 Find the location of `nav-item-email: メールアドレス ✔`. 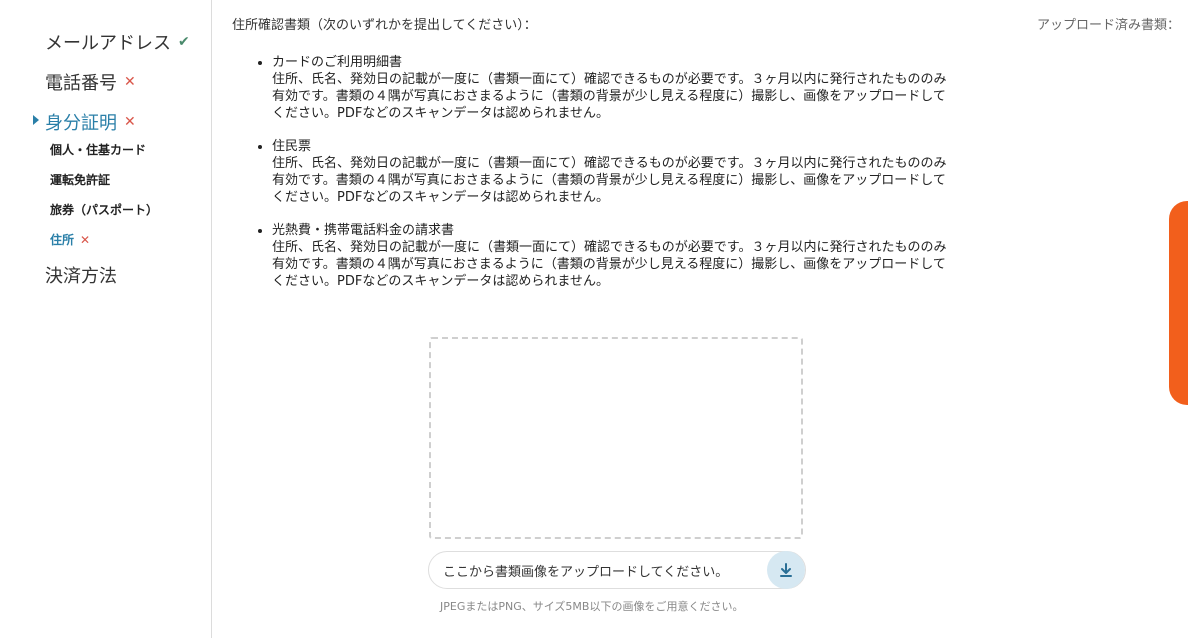

nav-item-email: メールアドレス ✔ is located at coordinates (117, 42).